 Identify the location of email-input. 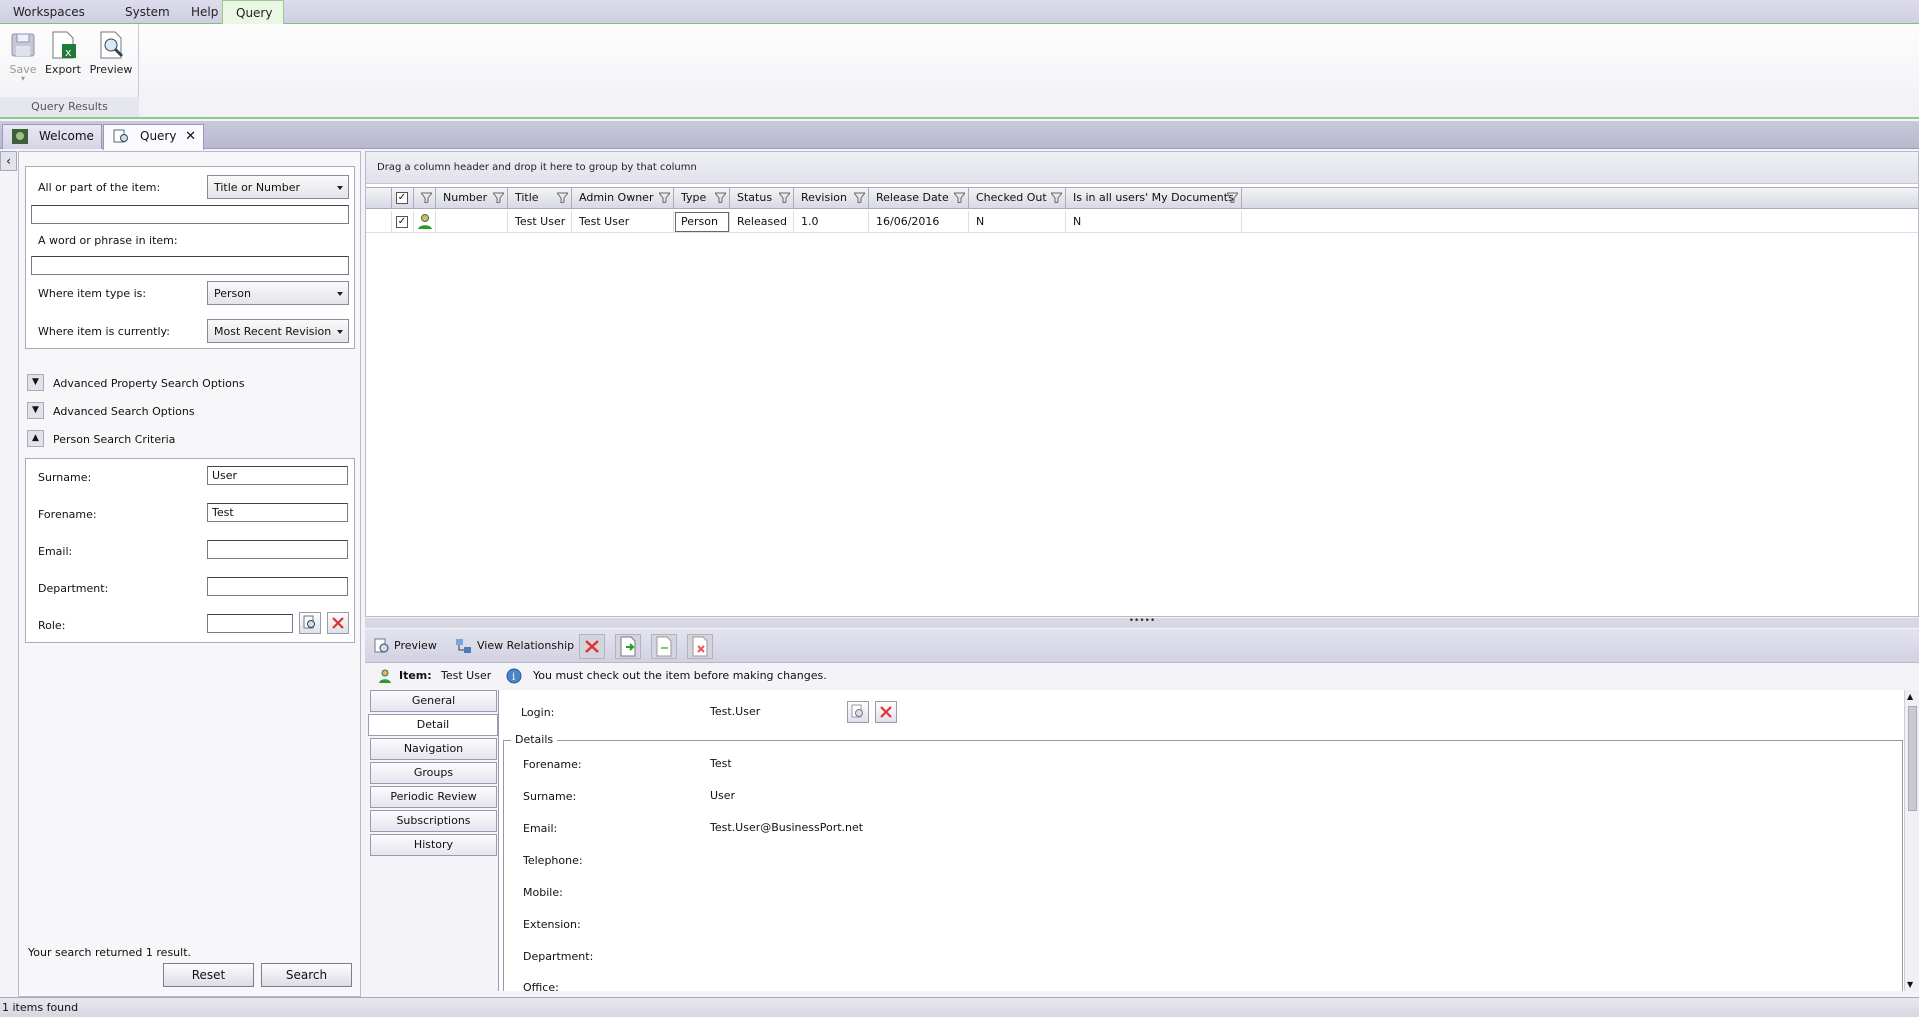
(277, 549).